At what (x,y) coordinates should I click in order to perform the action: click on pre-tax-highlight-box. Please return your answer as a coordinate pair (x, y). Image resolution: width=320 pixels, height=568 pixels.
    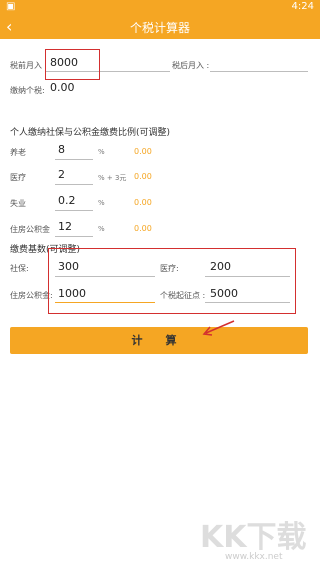
    Looking at the image, I should click on (72, 64).